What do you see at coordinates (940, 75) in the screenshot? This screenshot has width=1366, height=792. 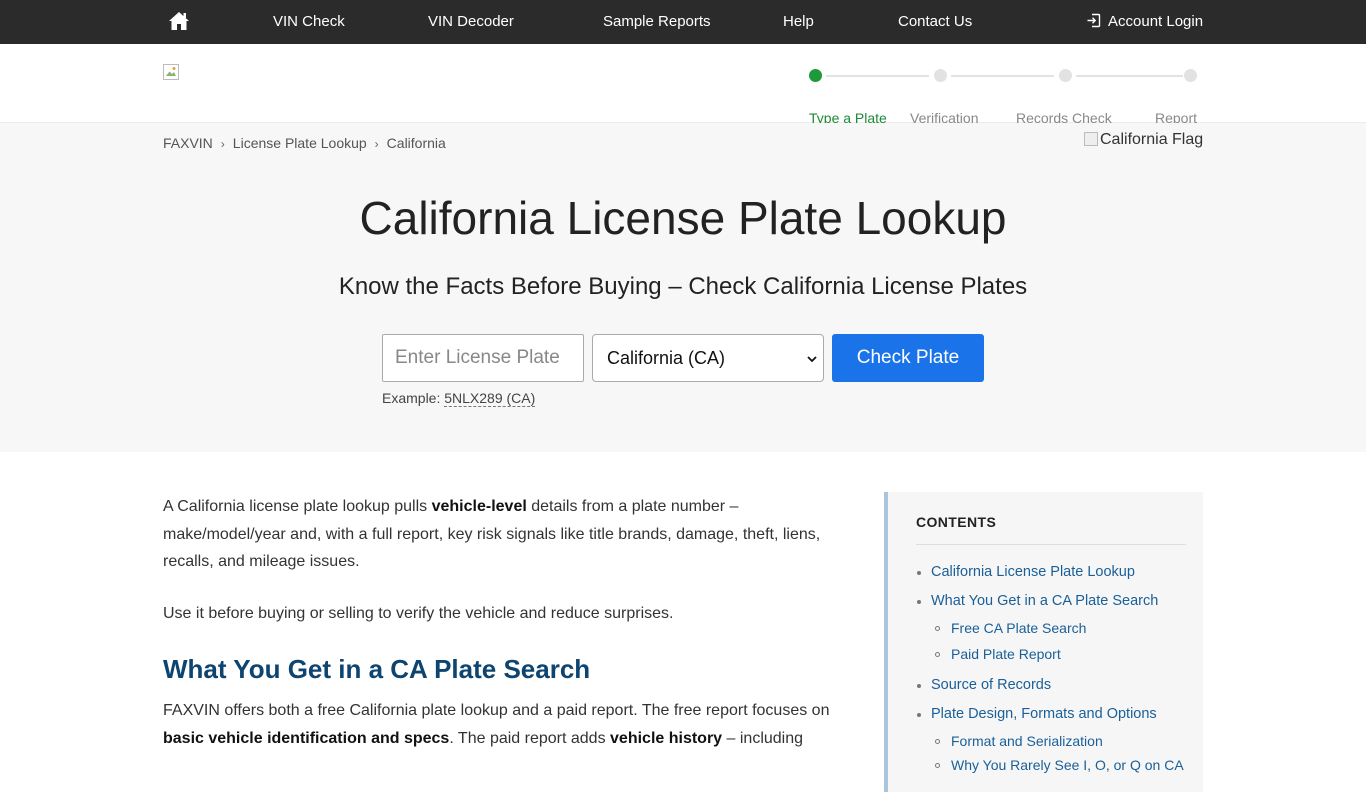 I see `step-dot-verification` at bounding box center [940, 75].